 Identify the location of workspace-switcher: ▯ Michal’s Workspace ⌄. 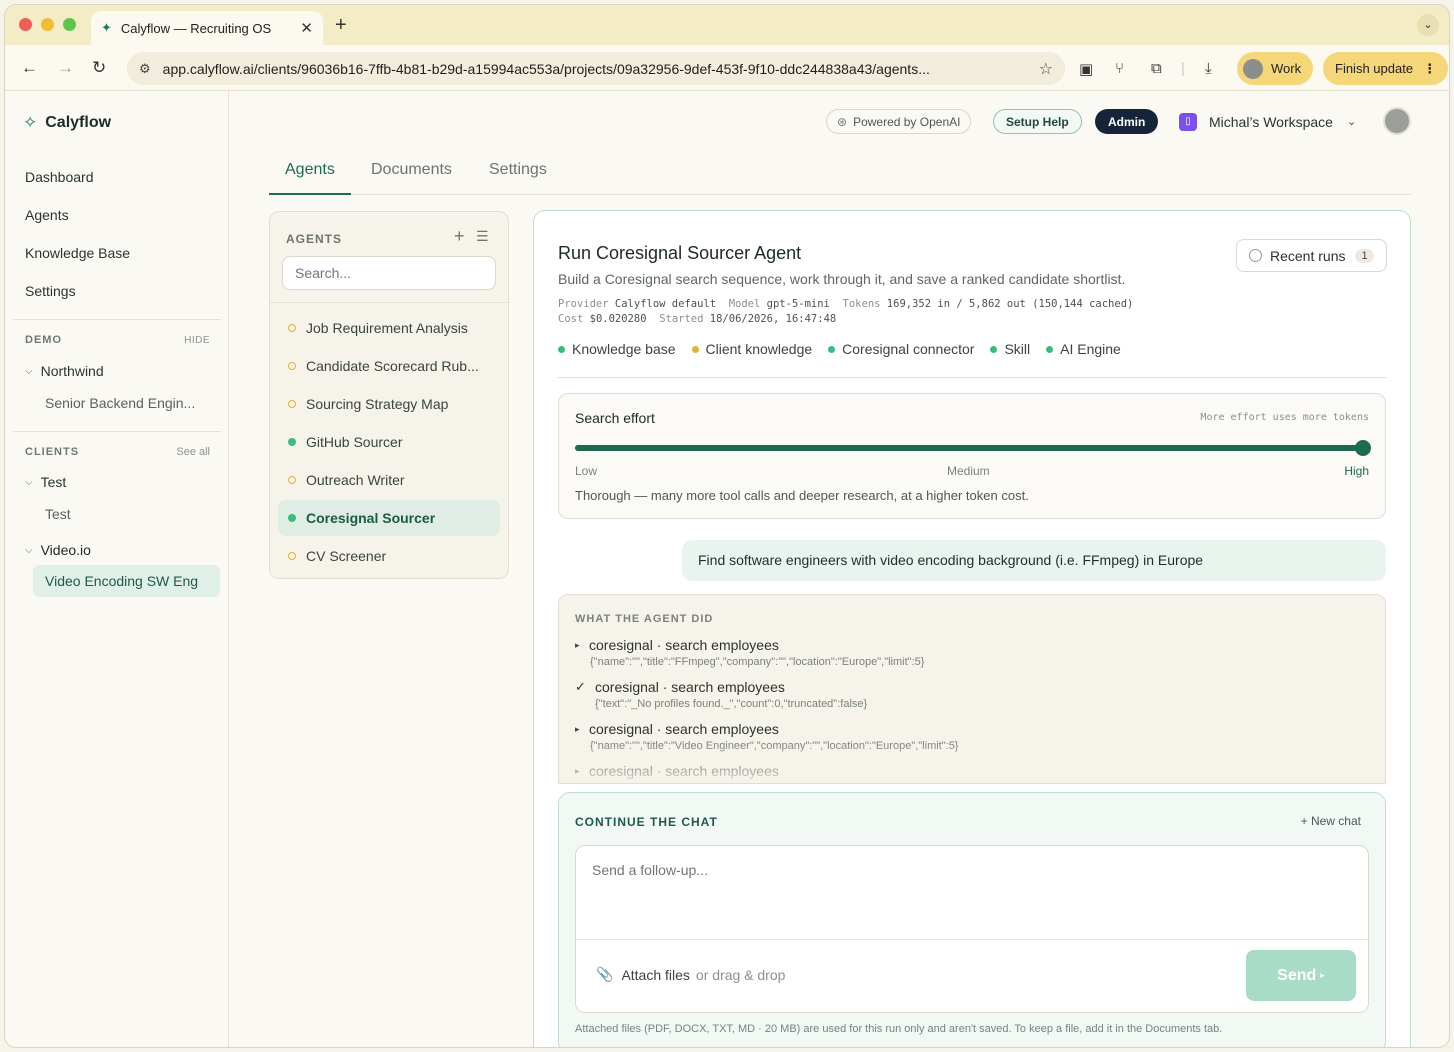
(1267, 121).